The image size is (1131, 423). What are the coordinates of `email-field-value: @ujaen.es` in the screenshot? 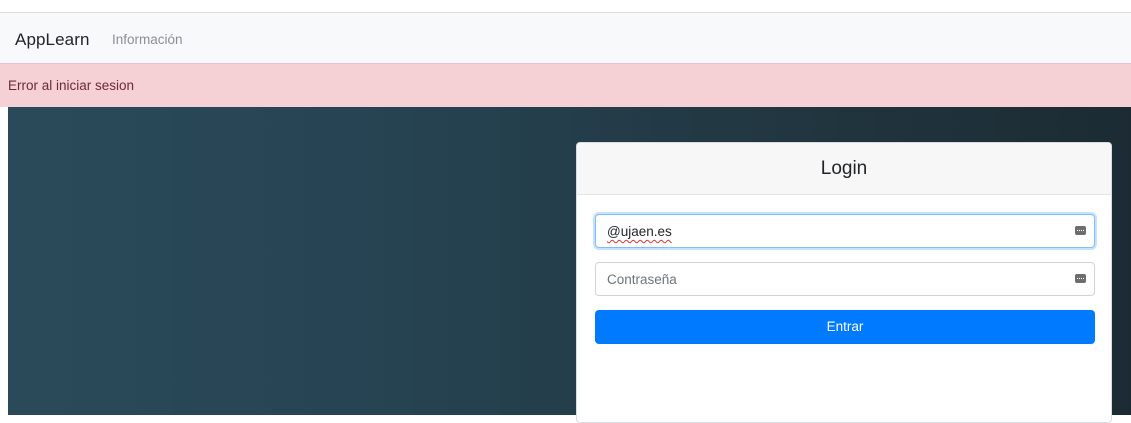 It's located at (639, 231).